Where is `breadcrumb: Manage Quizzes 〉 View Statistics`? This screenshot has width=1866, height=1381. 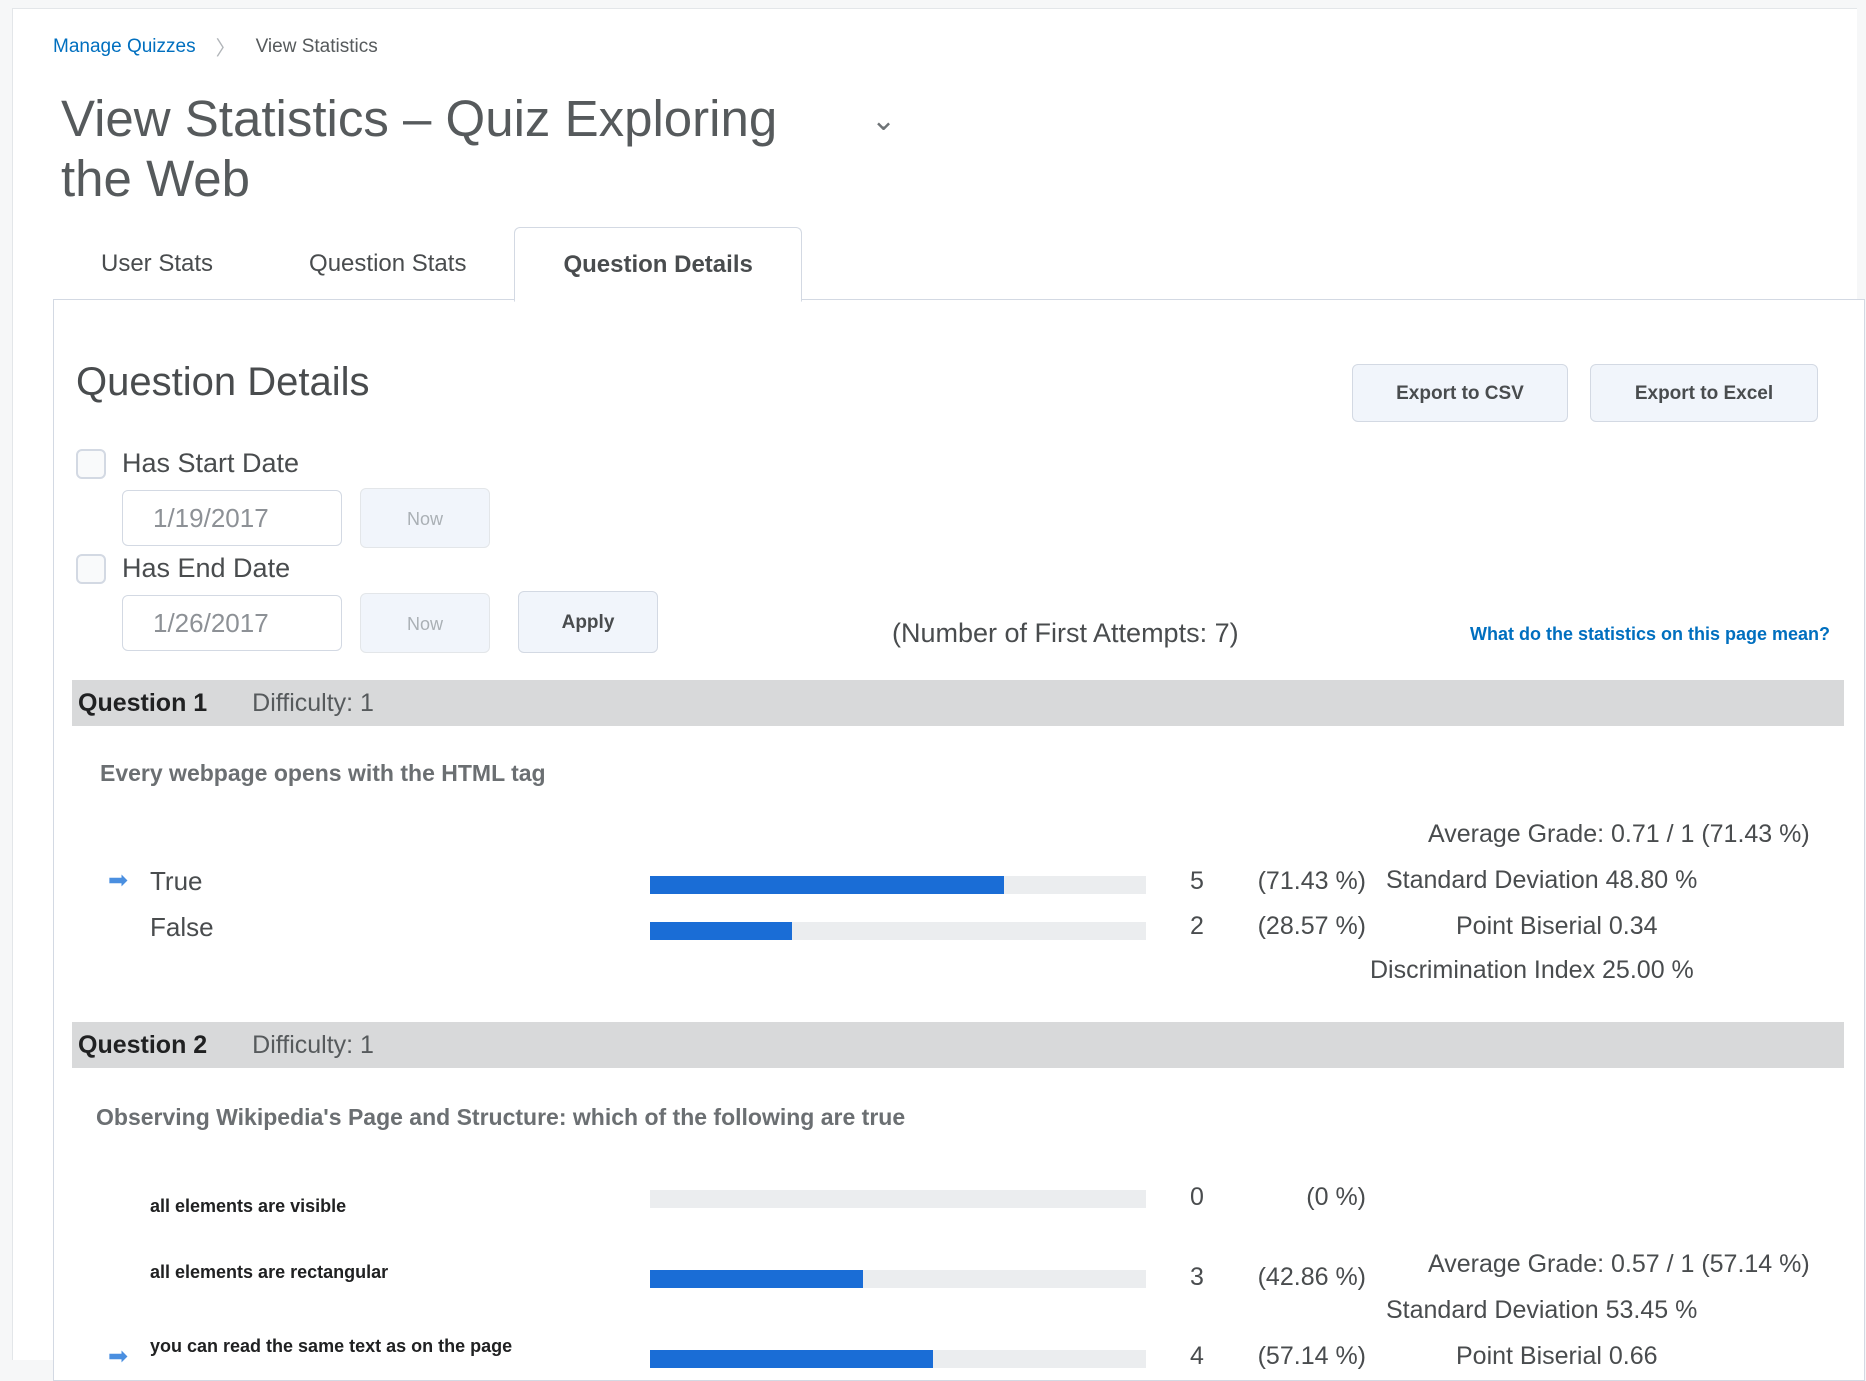 breadcrumb: Manage Quizzes 〉 View Statistics is located at coordinates (215, 46).